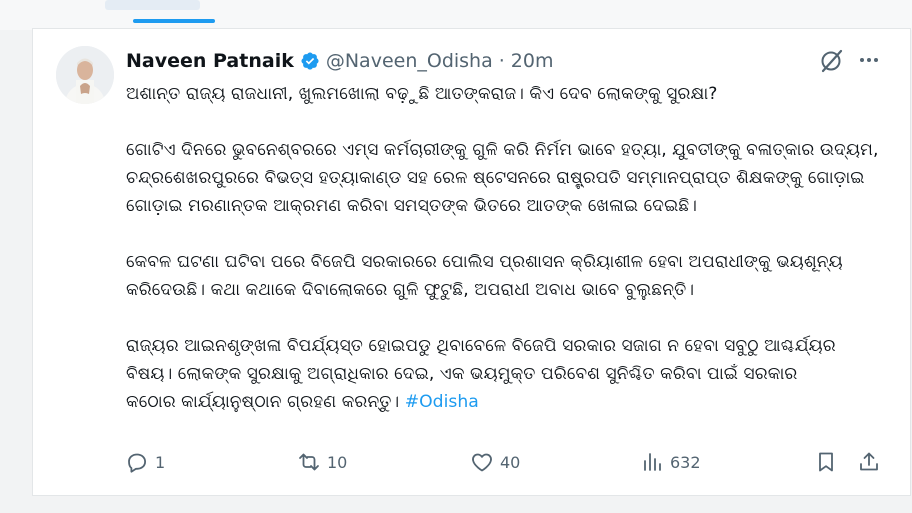 The image size is (912, 513). What do you see at coordinates (409, 61) in the screenshot?
I see `author-handle: @Naveen_Odisha` at bounding box center [409, 61].